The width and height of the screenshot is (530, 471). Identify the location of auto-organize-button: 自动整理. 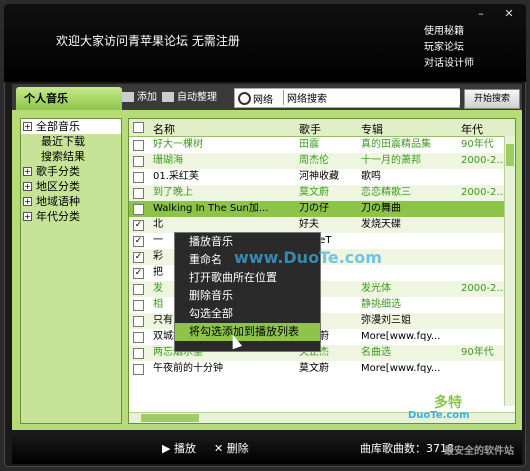
(189, 98).